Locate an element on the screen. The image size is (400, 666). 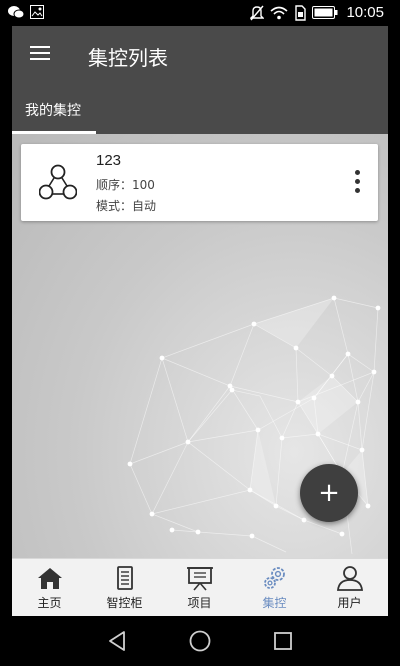
nav-label: 集控 is located at coordinates (274, 603).